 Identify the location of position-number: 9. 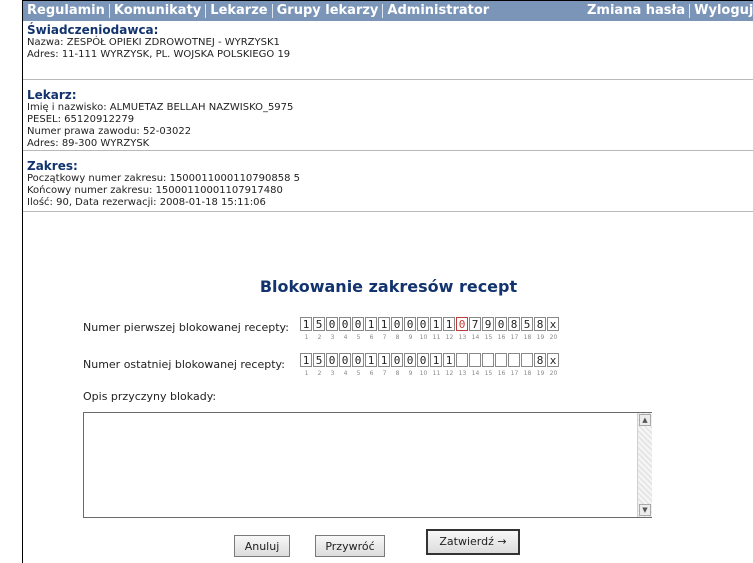
(410, 337).